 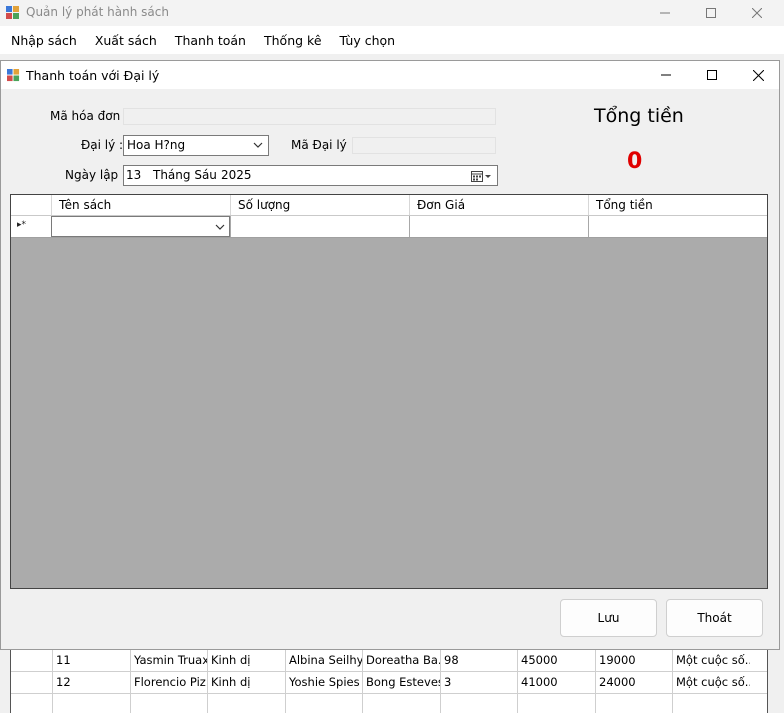 I want to click on parent-minimize-button, so click(x=665, y=13).